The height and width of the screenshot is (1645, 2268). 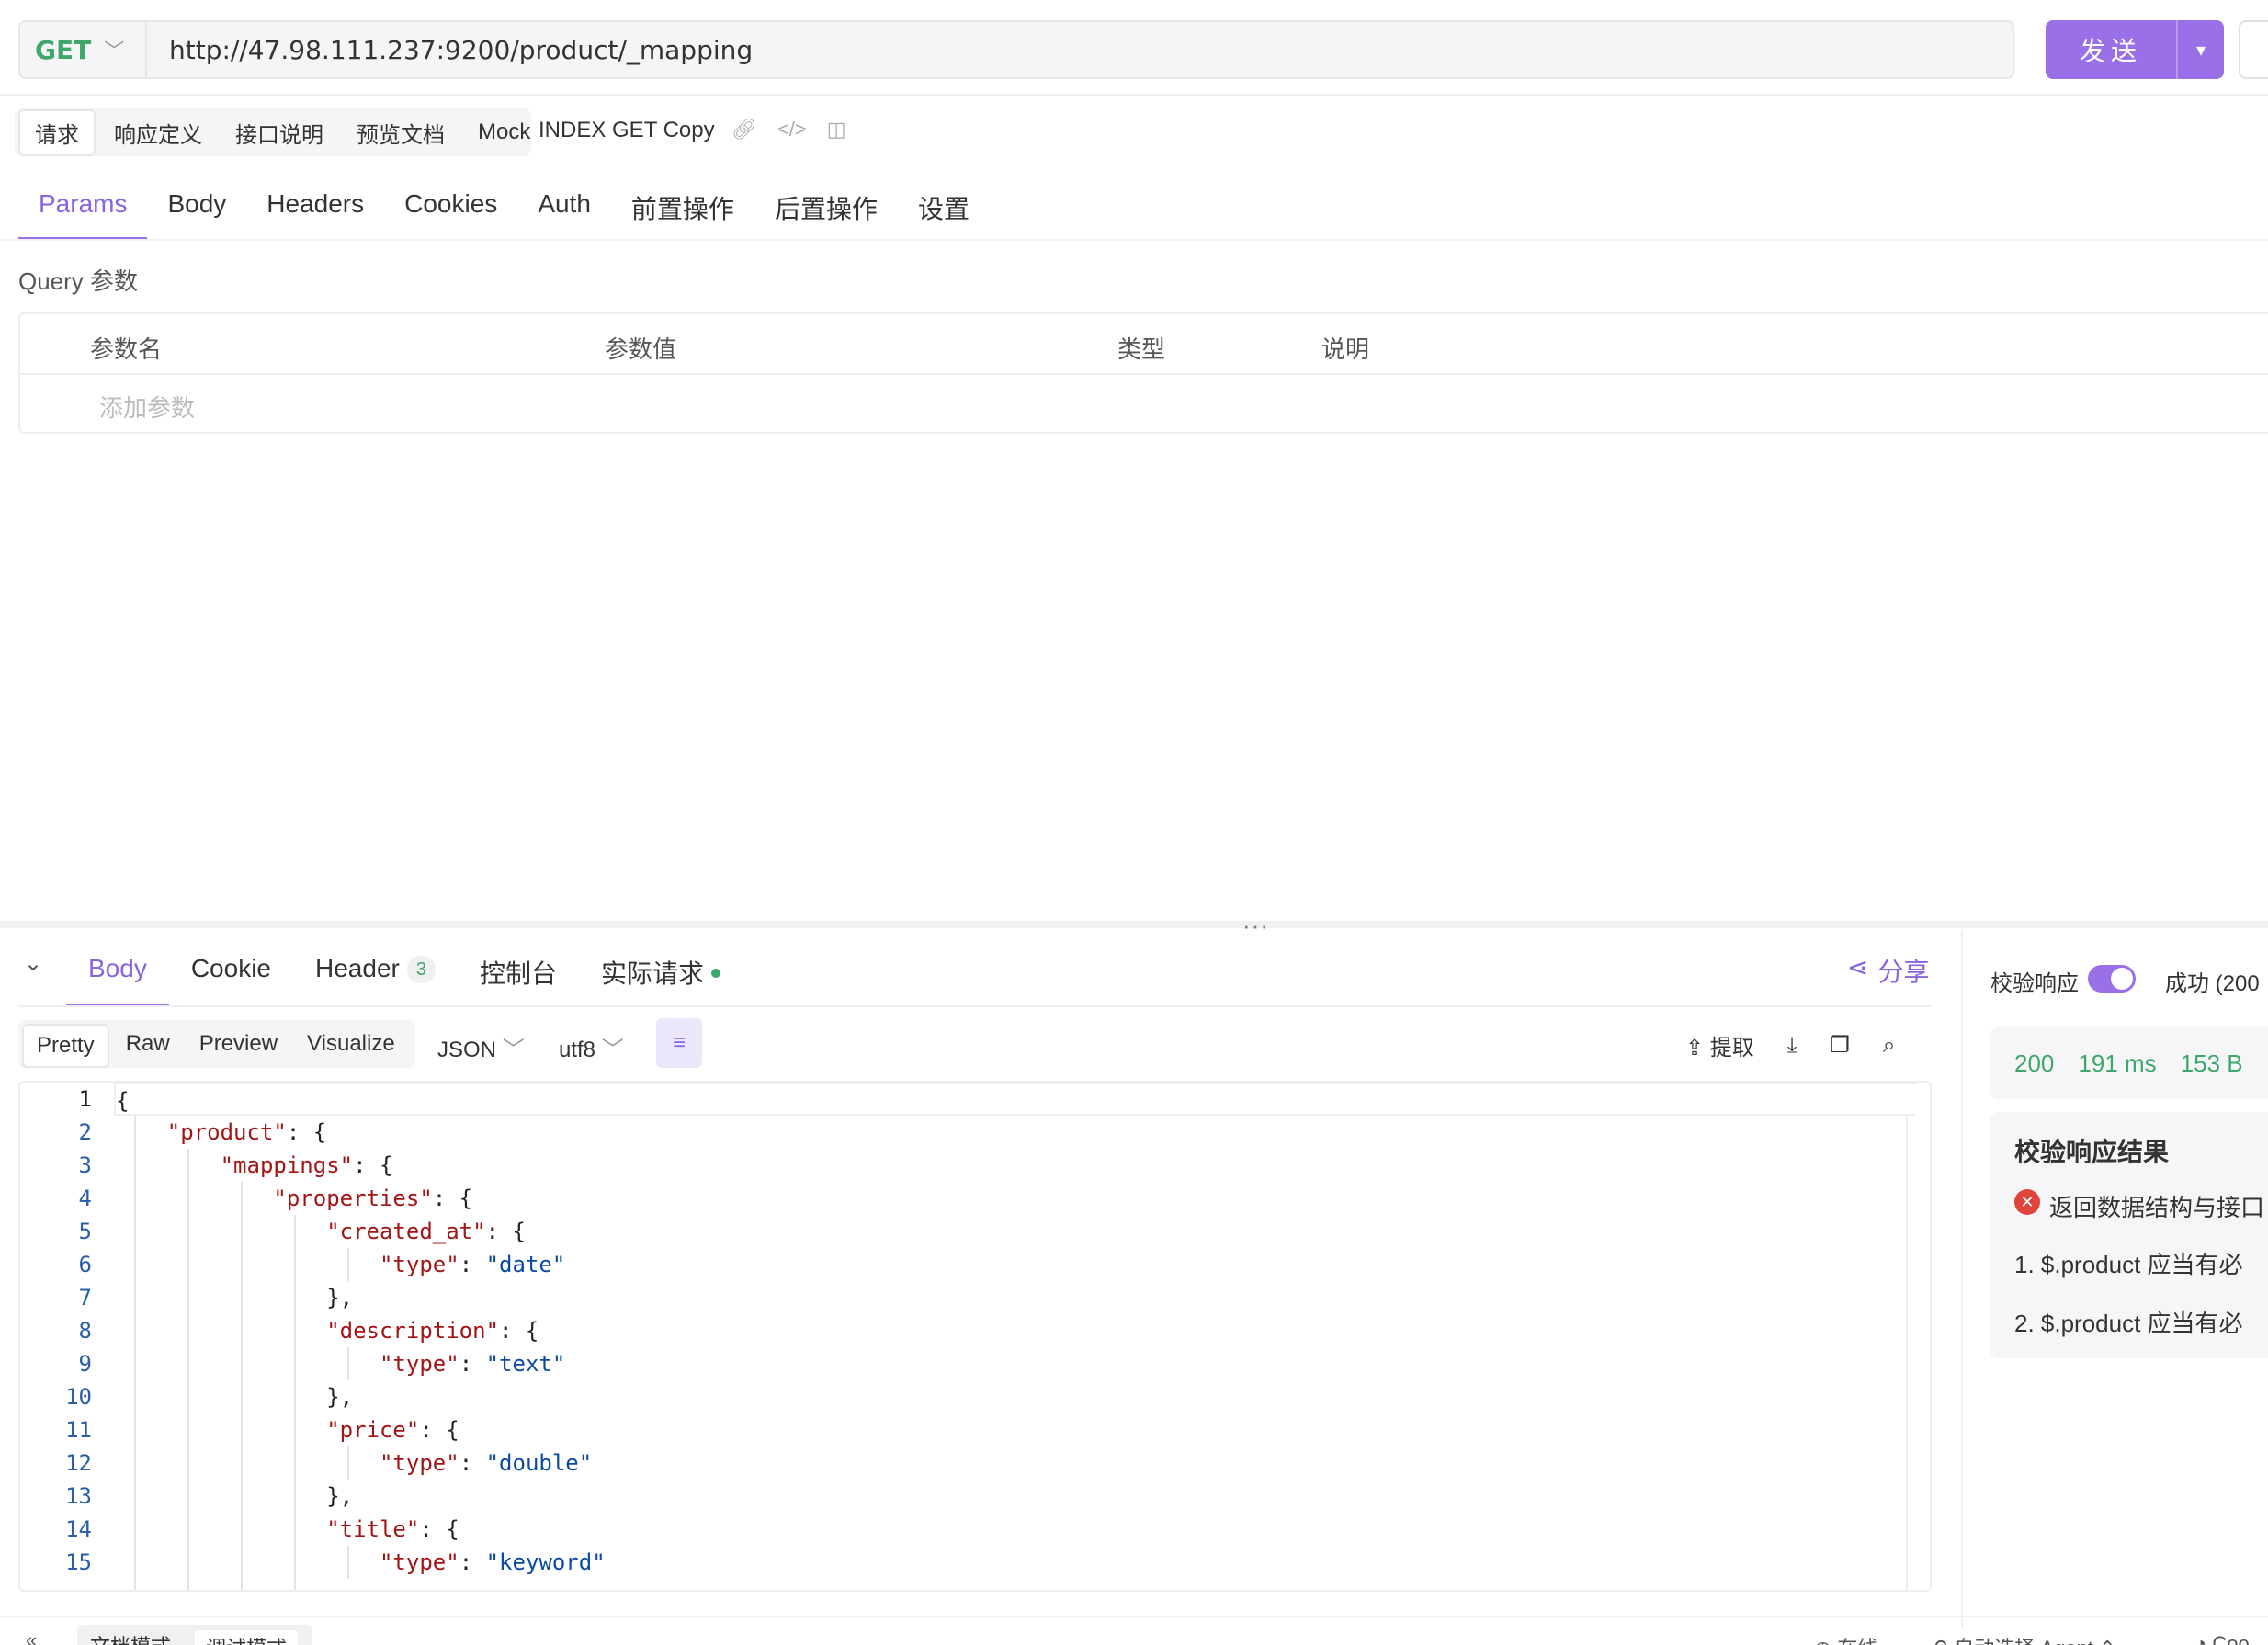 What do you see at coordinates (57, 132) in the screenshot?
I see `subtab-request: 请求` at bounding box center [57, 132].